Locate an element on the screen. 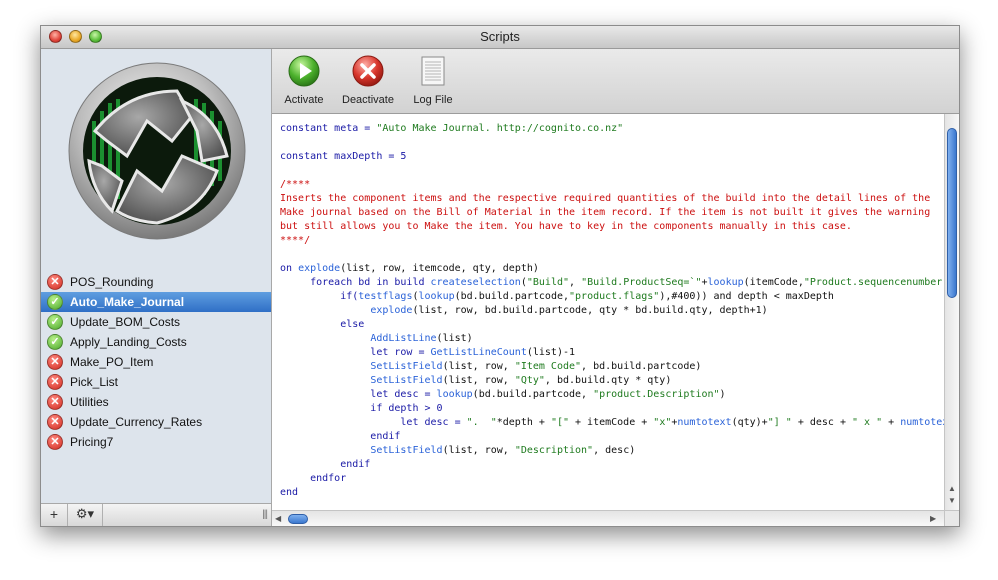 This screenshot has height=580, width=998. scroll-right-arrow-icon: ▶ is located at coordinates (933, 518).